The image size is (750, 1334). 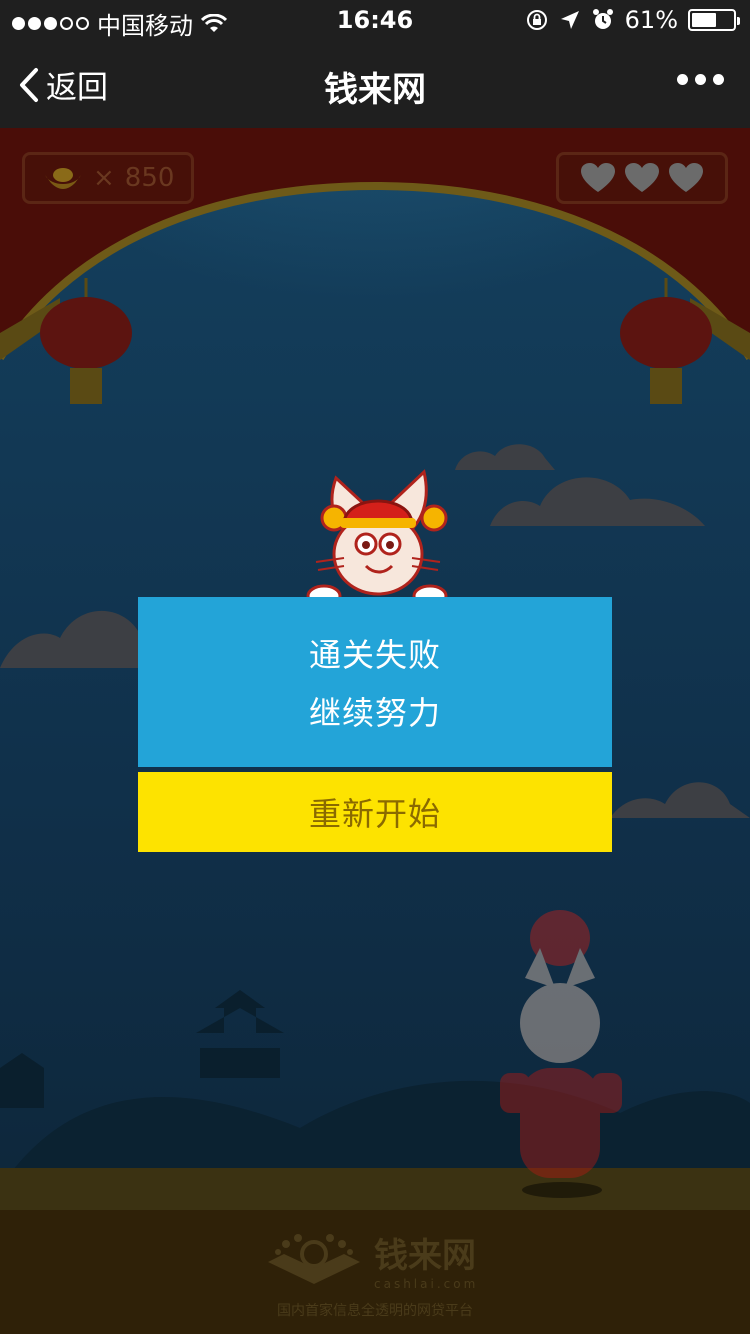 What do you see at coordinates (602, 19) in the screenshot?
I see `alarm-icon` at bounding box center [602, 19].